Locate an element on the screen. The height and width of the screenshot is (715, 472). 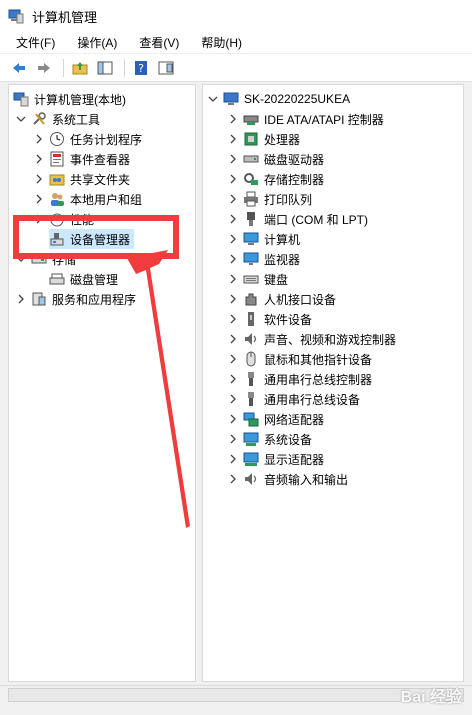
forward-button is located at coordinates (44, 68).